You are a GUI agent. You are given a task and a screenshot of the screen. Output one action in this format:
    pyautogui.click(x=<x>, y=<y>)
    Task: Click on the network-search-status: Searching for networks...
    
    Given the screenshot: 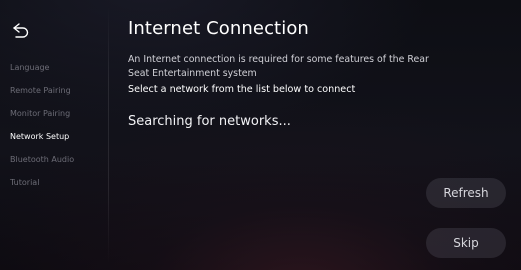 What is the action you would take?
    pyautogui.click(x=209, y=121)
    